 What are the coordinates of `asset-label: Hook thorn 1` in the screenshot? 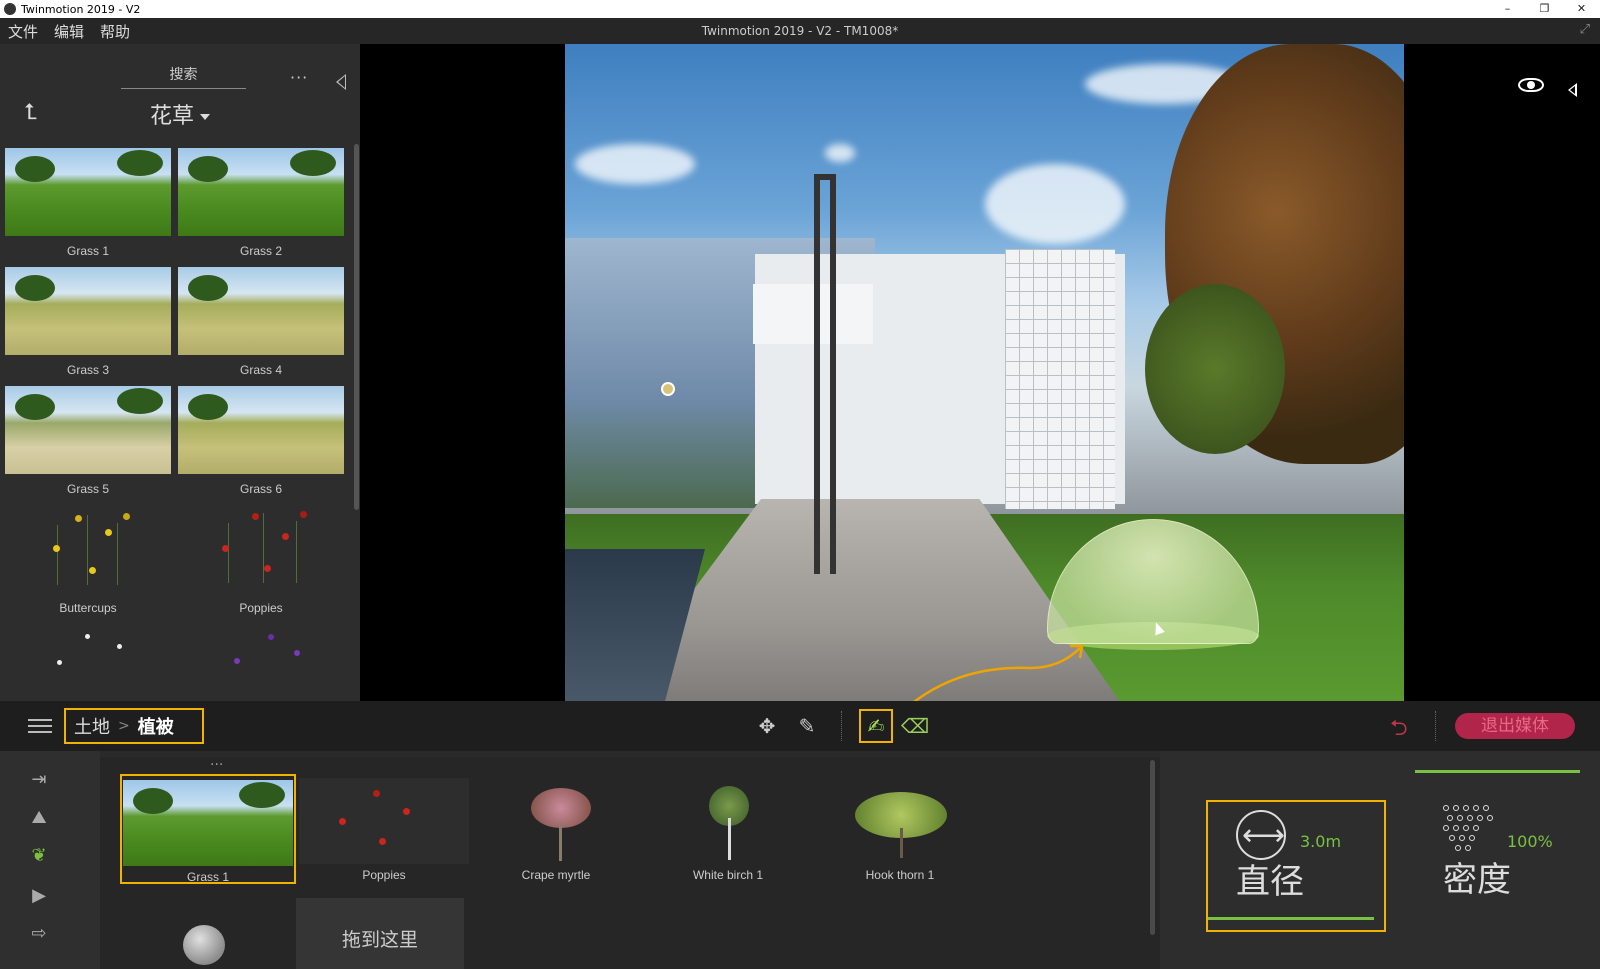 It's located at (900, 875).